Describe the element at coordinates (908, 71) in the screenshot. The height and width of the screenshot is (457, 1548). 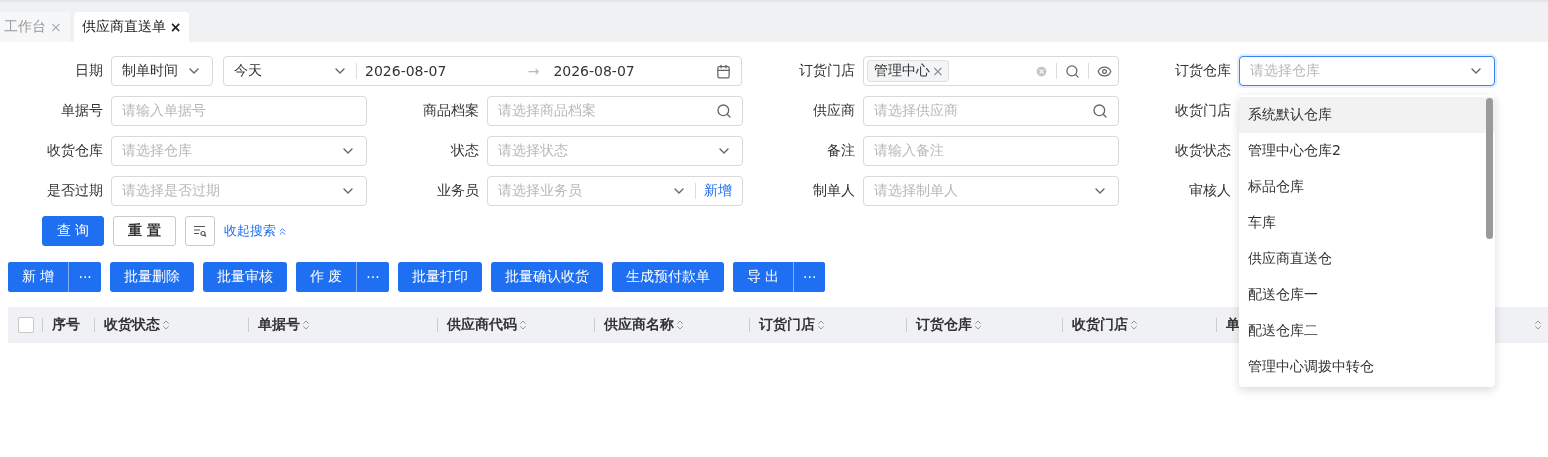
I see `selected-tag: 管理中心×` at that location.